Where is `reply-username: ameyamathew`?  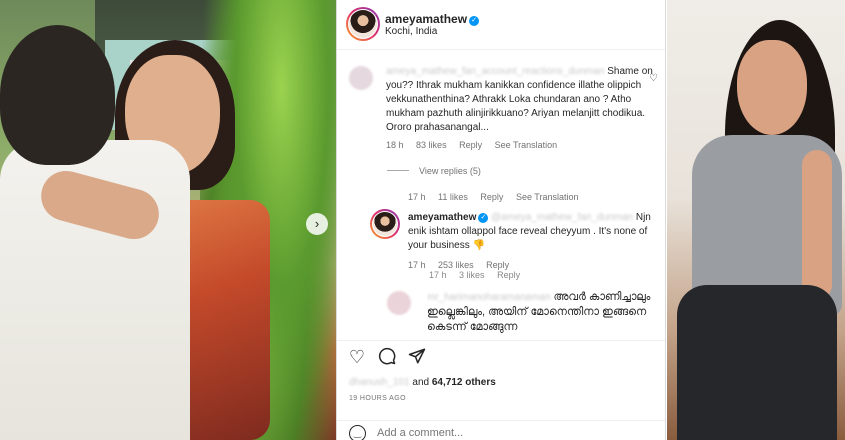 reply-username: ameyamathew is located at coordinates (442, 217).